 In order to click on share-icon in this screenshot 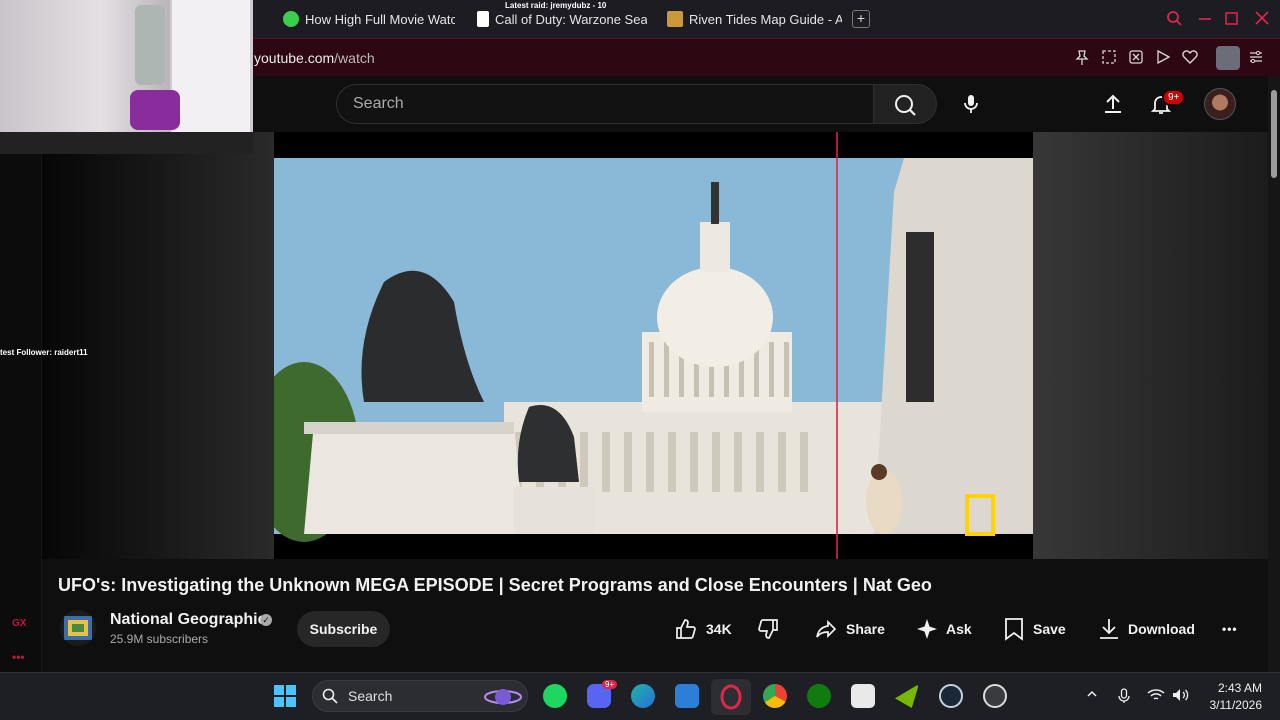, I will do `click(826, 629)`.